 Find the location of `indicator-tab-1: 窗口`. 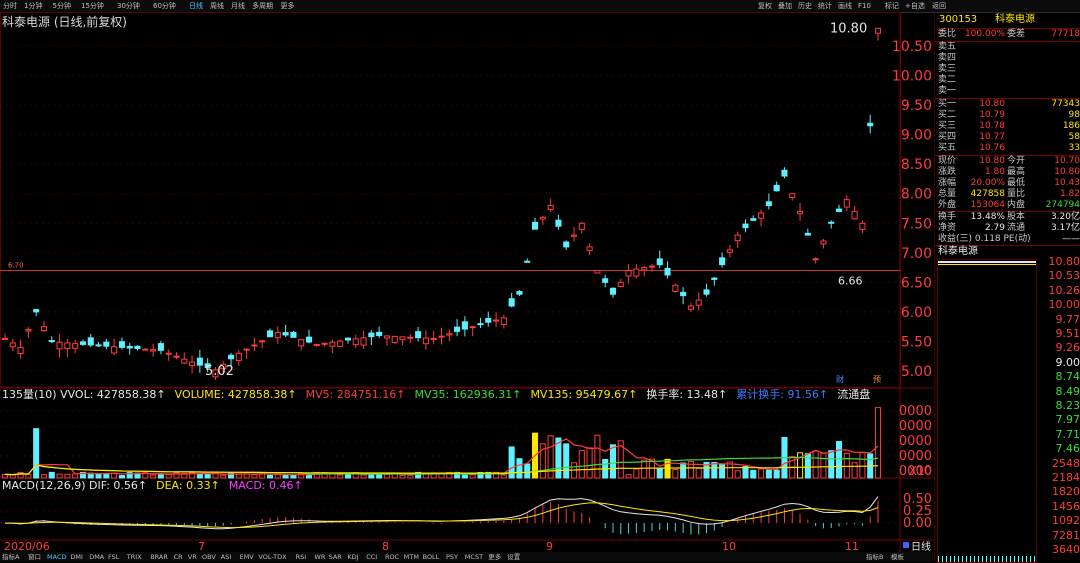

indicator-tab-1: 窗口 is located at coordinates (34, 557).